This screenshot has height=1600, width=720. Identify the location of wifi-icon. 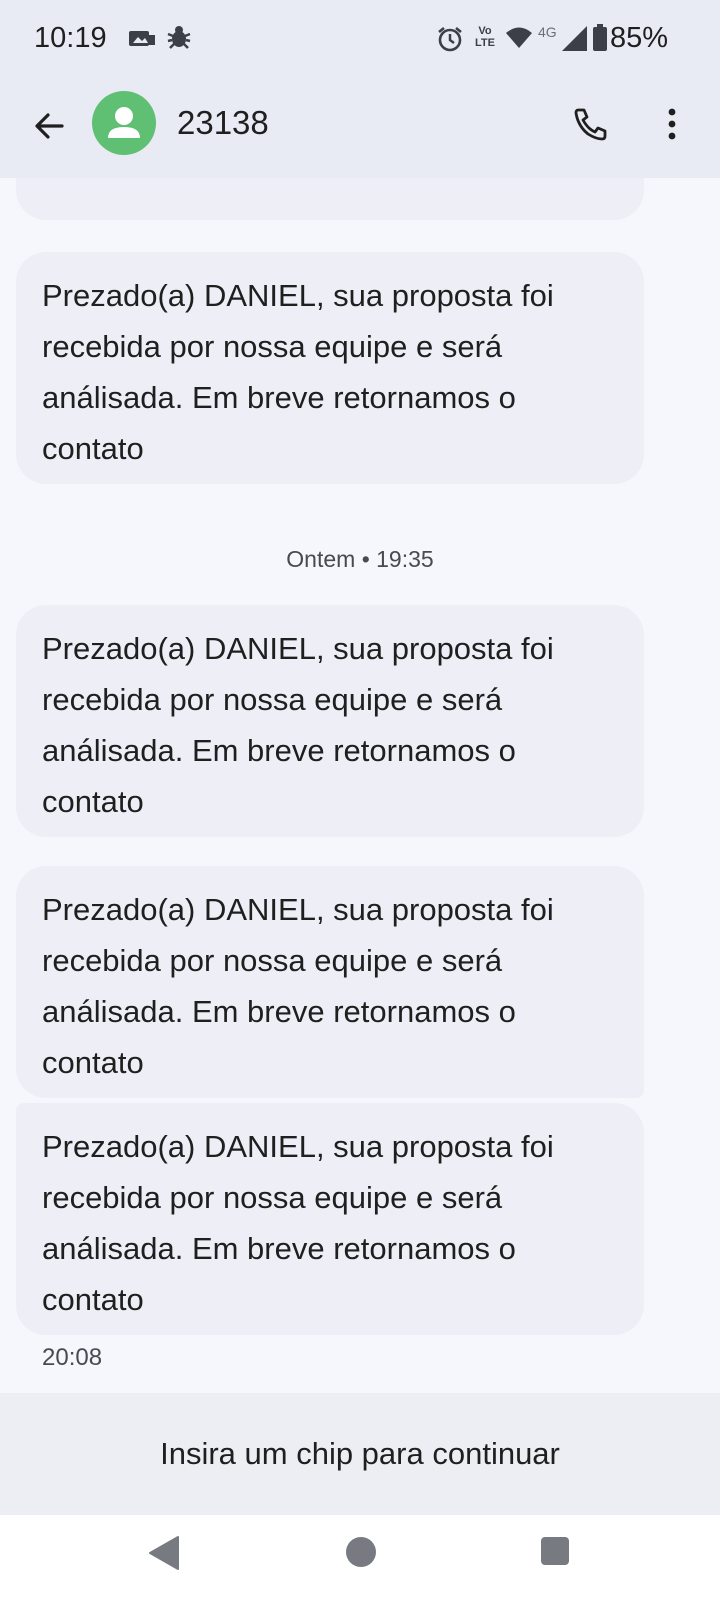
(519, 37).